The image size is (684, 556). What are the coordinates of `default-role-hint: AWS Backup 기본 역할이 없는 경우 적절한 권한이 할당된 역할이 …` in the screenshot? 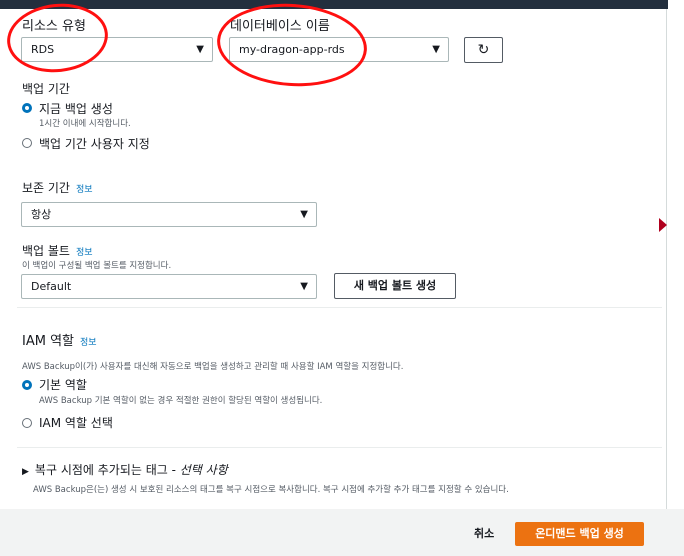 It's located at (181, 401).